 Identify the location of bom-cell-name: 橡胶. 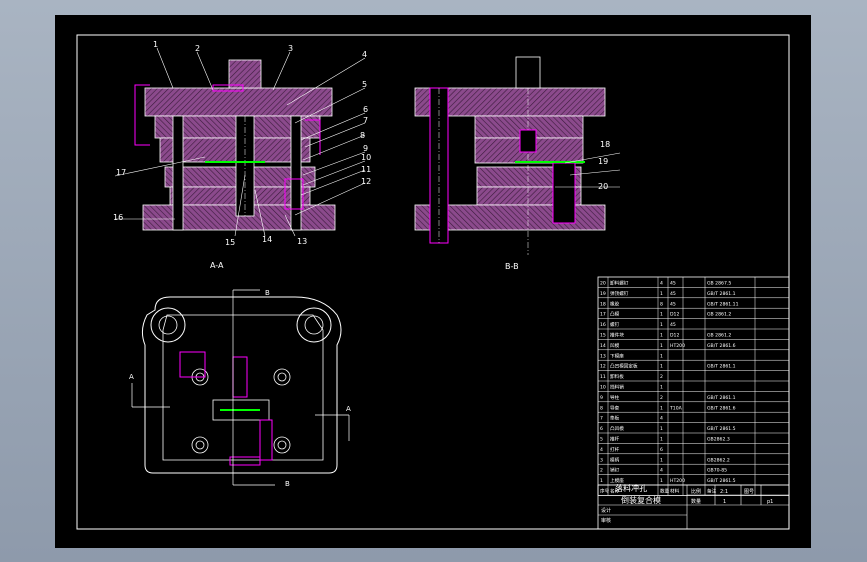
(615, 303).